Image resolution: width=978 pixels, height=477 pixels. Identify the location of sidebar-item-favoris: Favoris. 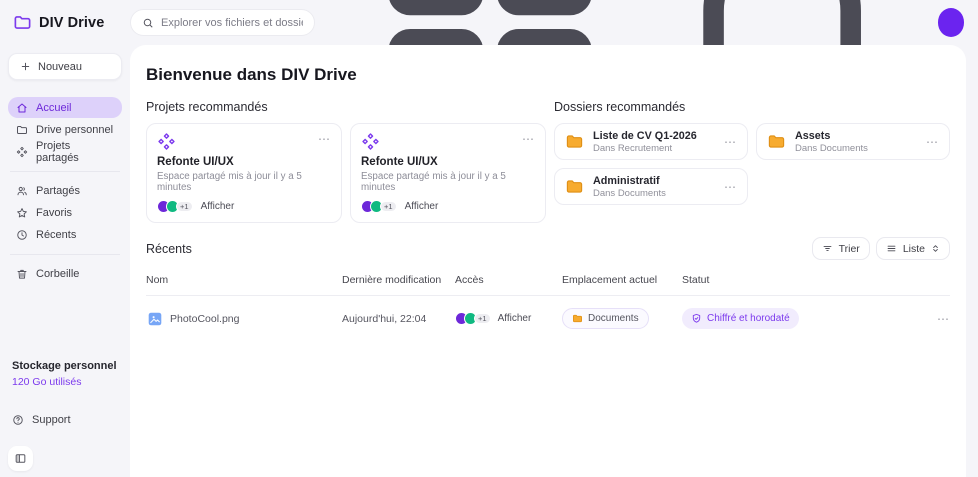
(65, 212).